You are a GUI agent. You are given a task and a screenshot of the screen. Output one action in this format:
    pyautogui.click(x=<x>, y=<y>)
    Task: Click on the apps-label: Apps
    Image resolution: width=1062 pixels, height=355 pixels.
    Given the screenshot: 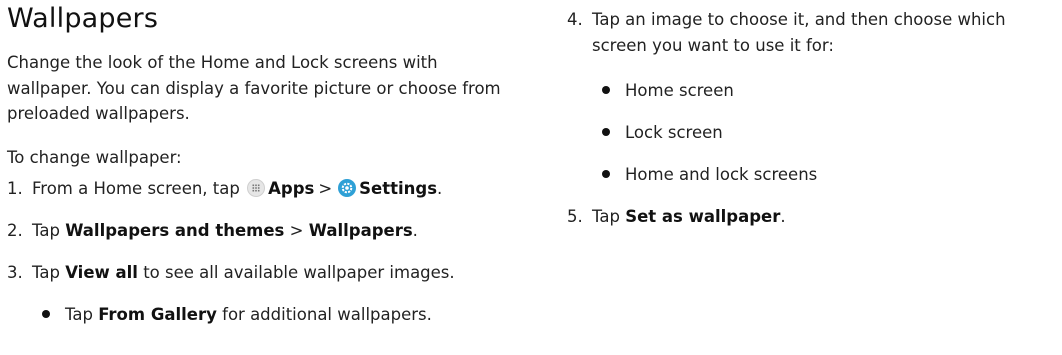 What is the action you would take?
    pyautogui.click(x=291, y=188)
    